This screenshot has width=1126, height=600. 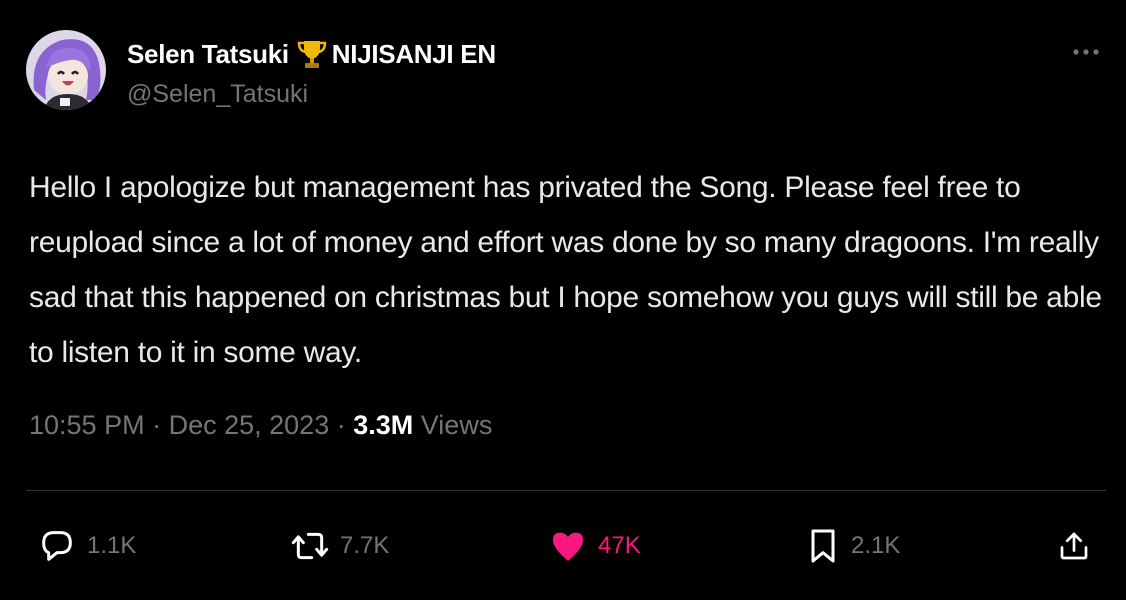 What do you see at coordinates (383, 425) in the screenshot?
I see `views-count: 3.3M` at bounding box center [383, 425].